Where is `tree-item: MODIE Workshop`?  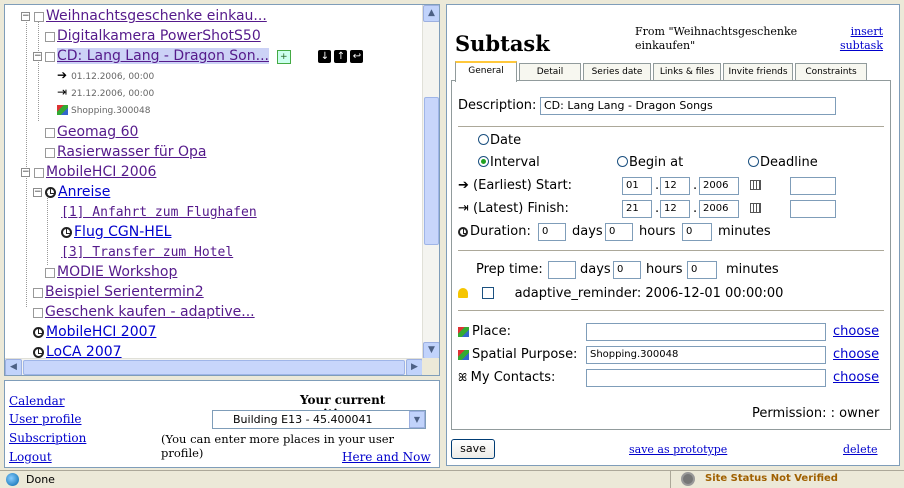 tree-item: MODIE Workshop is located at coordinates (111, 272).